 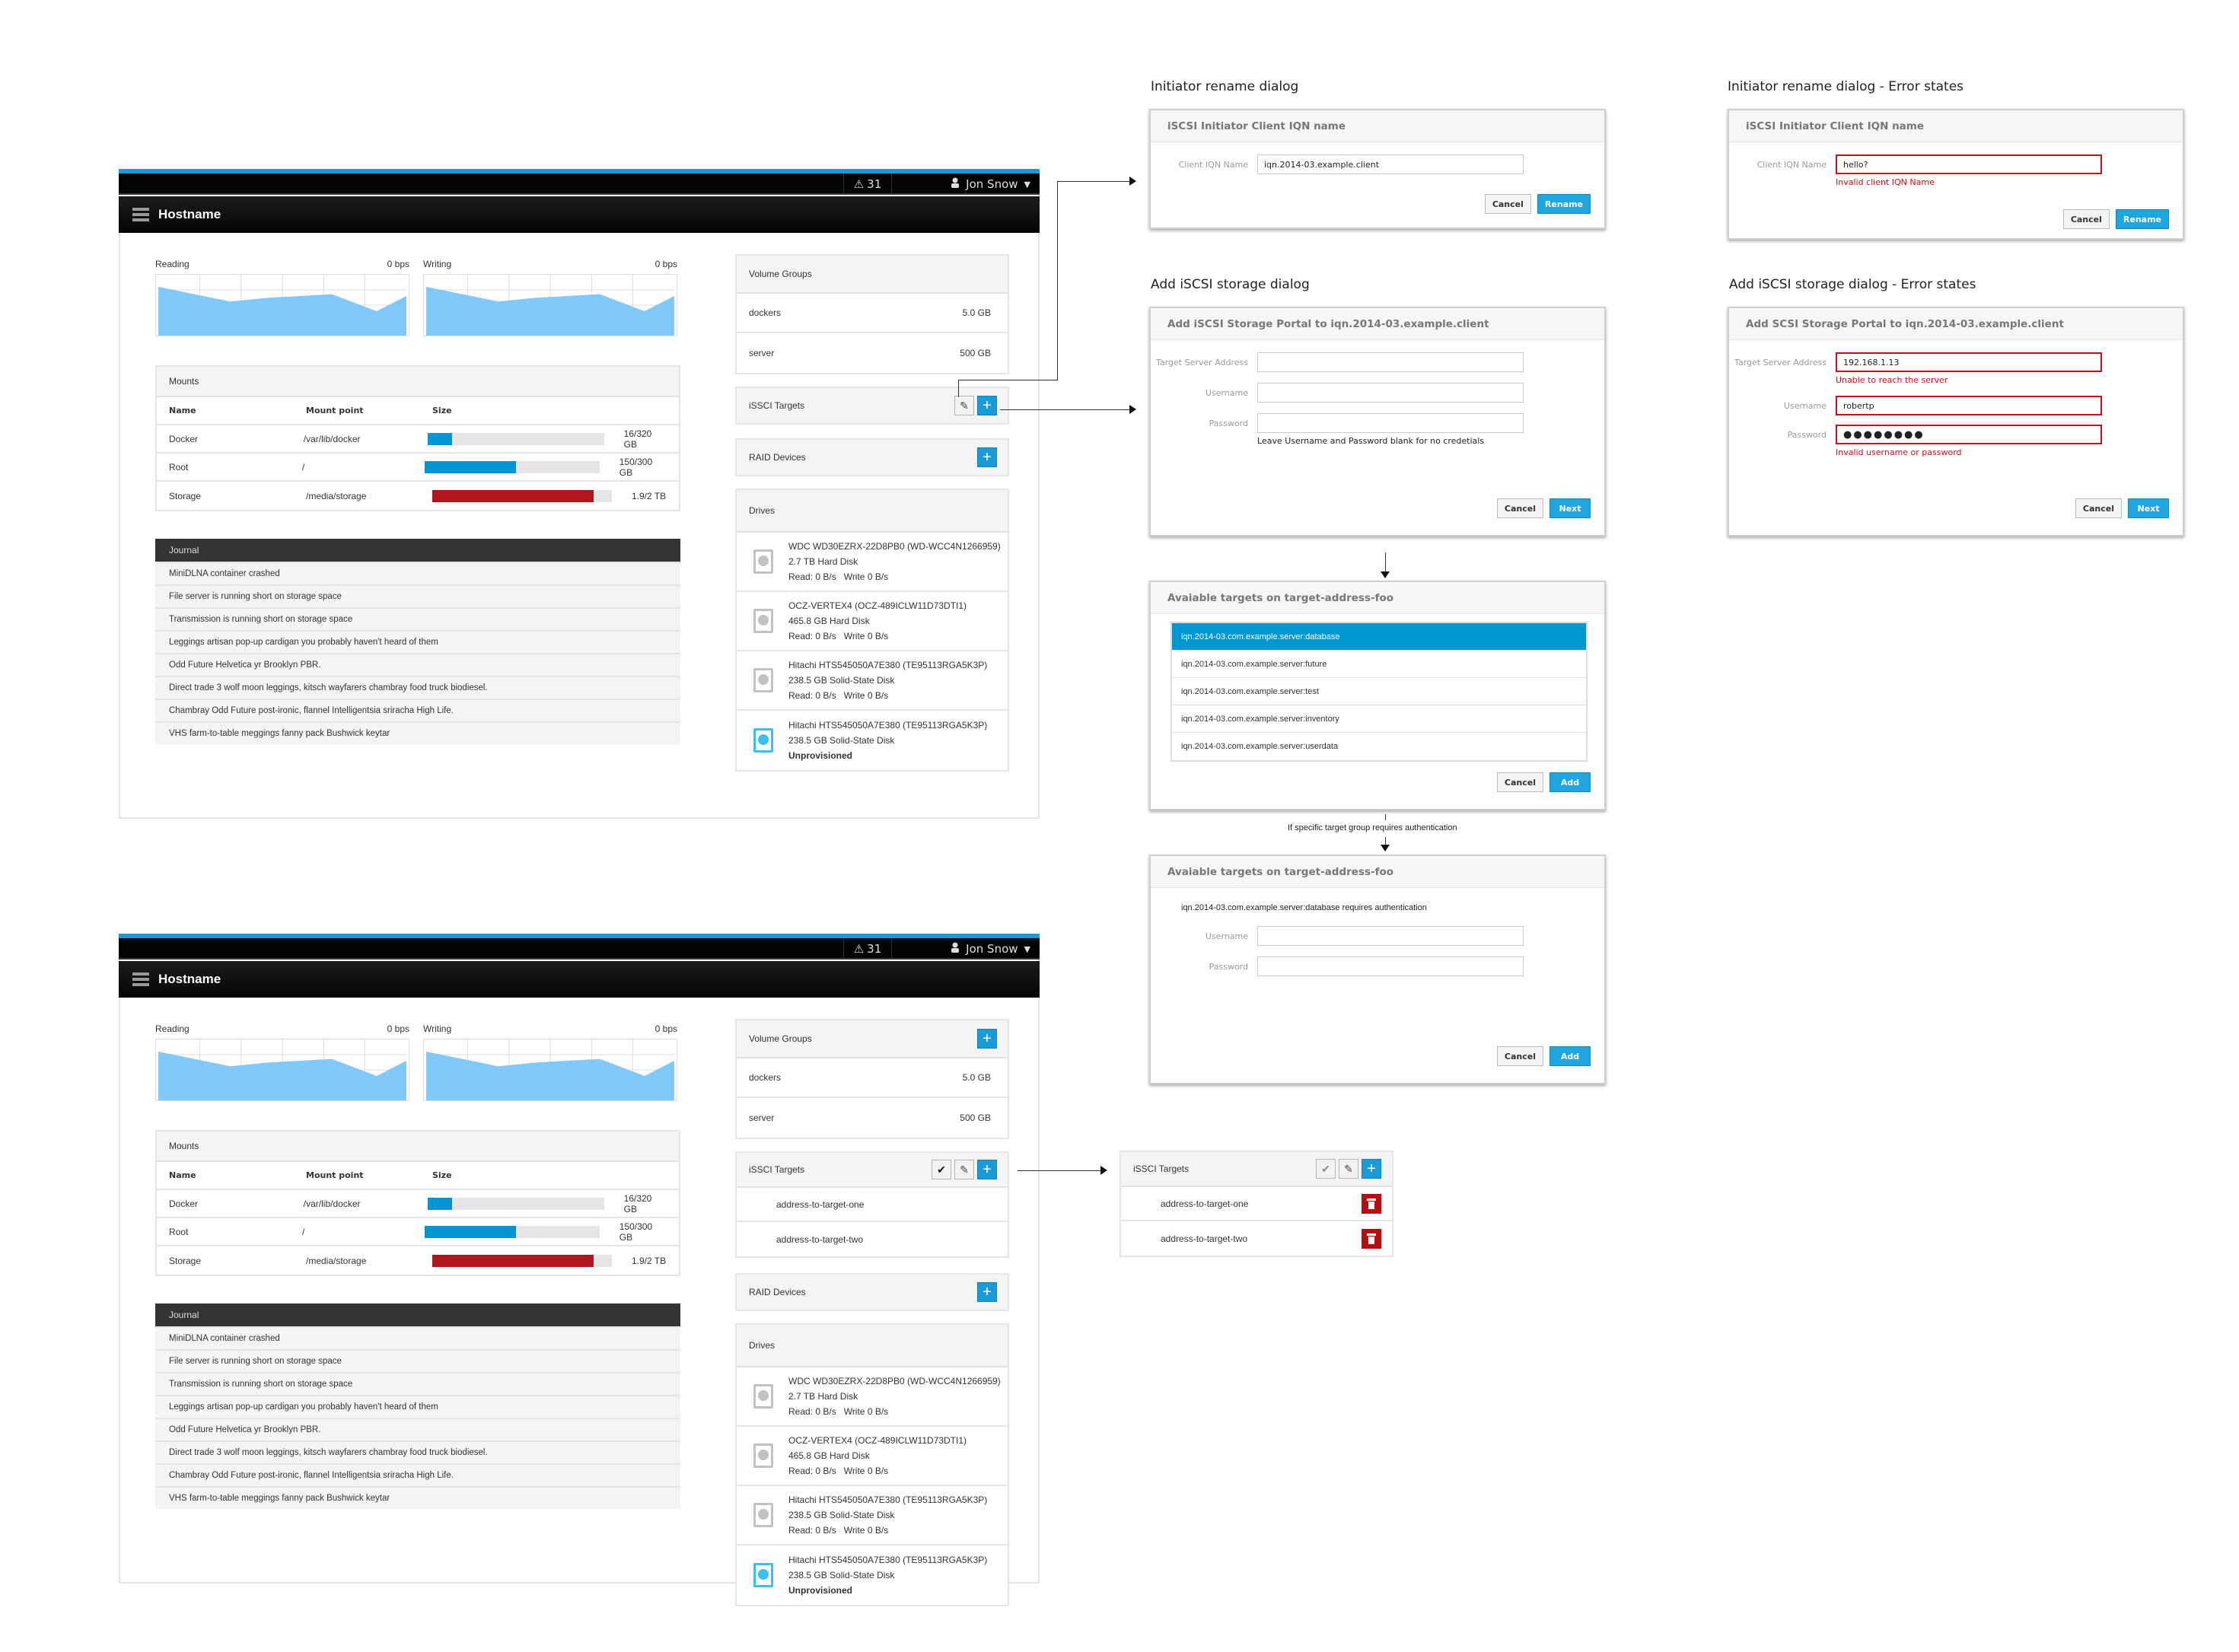 What do you see at coordinates (987, 1039) in the screenshot?
I see `add-volume-group-button: +` at bounding box center [987, 1039].